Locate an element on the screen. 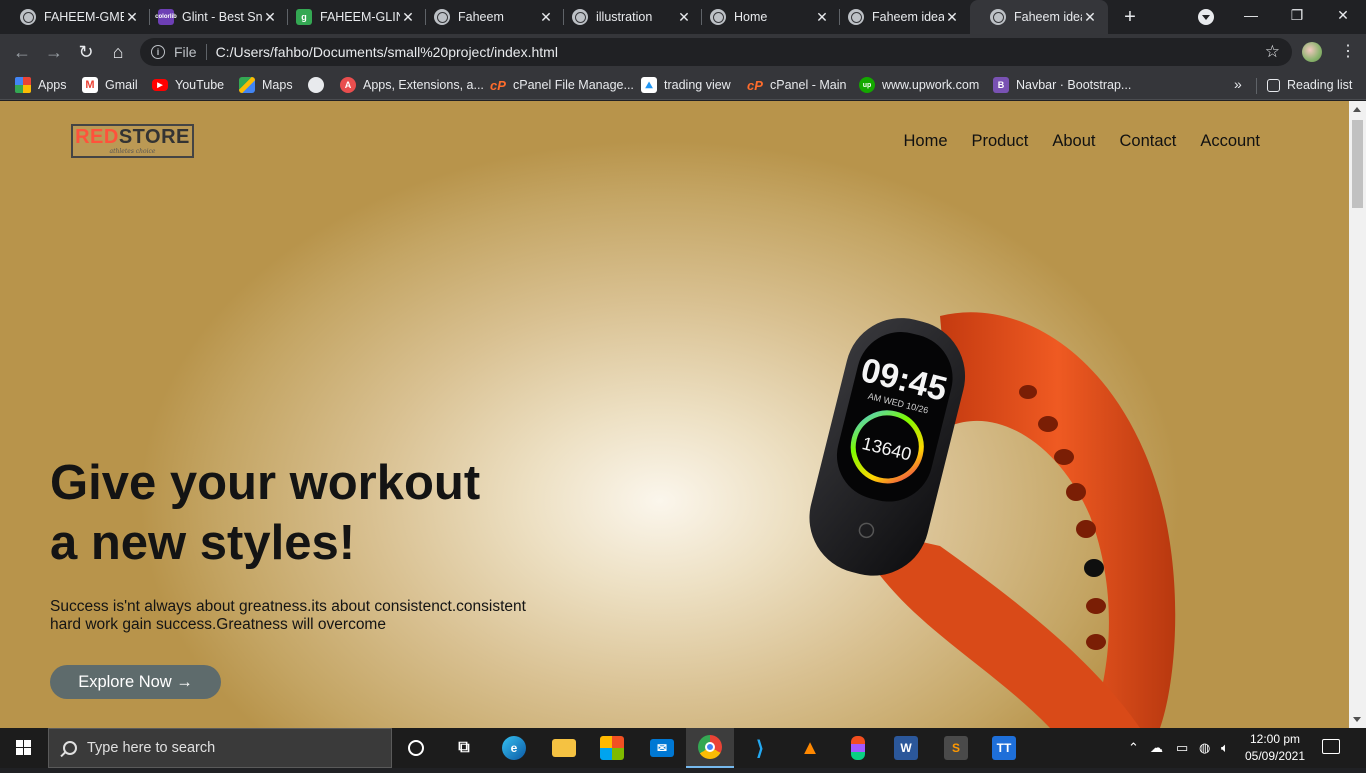  browser-tab: Faheem idea ✕ is located at coordinates (899, 17).